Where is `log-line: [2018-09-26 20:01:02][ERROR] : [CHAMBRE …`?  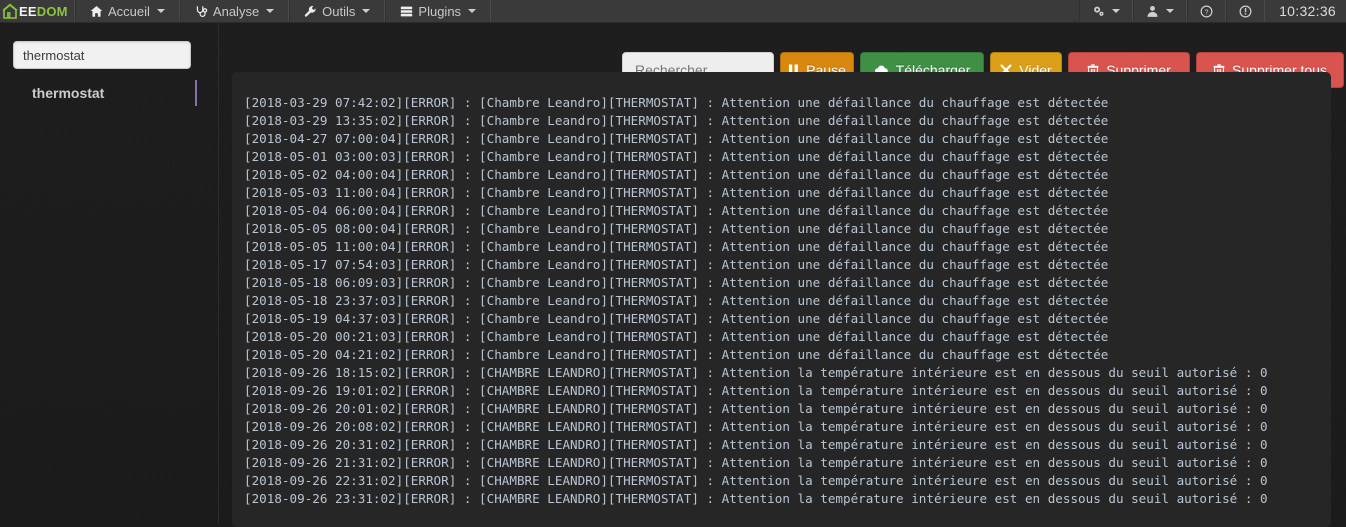
log-line: [2018-09-26 20:01:02][ERROR] : [CHAMBRE … is located at coordinates (756, 408).